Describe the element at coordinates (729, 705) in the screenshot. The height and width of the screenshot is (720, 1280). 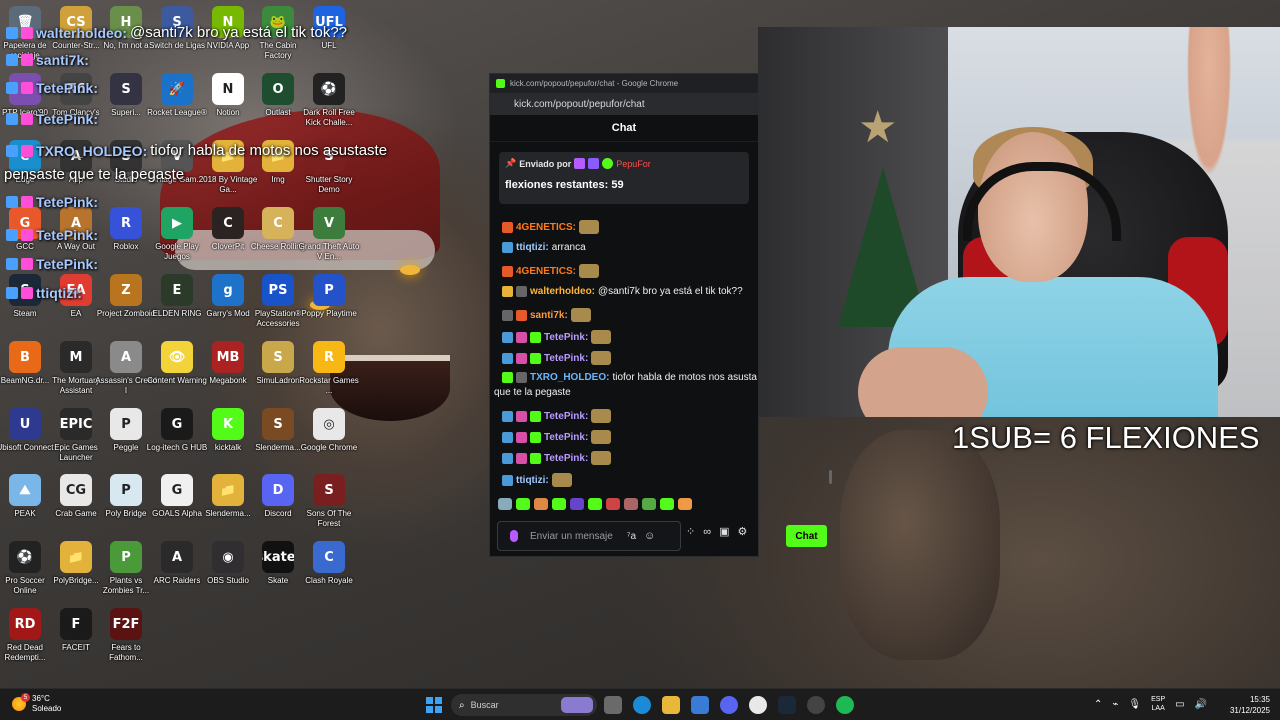
I see `discord-icon` at that location.